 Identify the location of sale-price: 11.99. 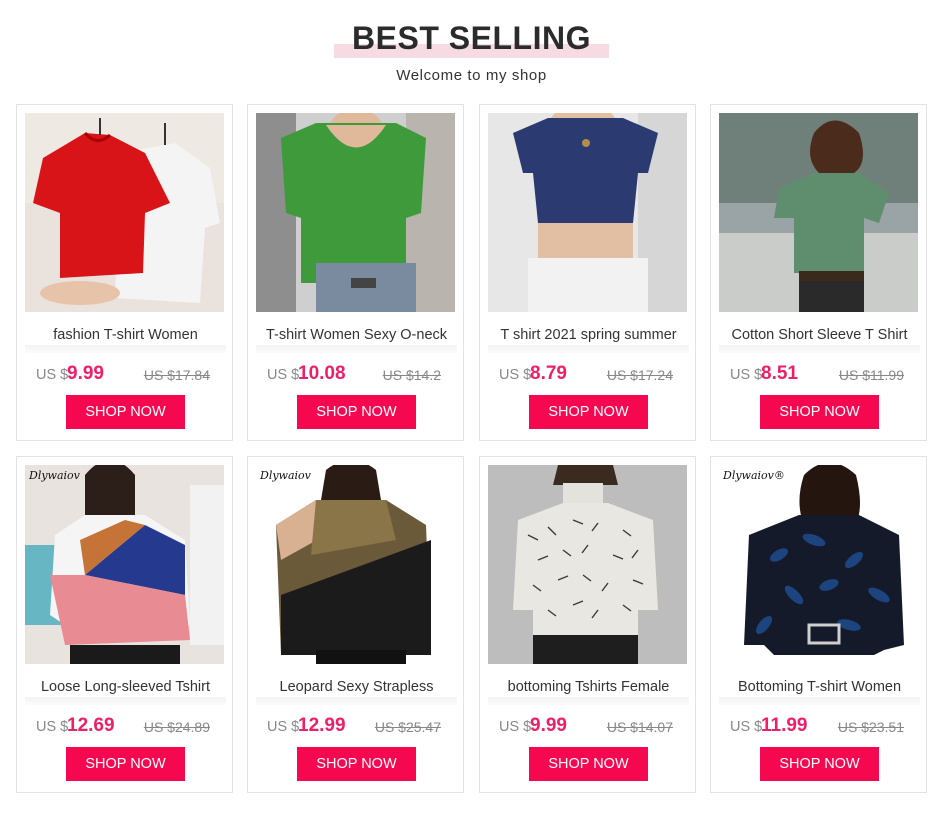
(784, 725).